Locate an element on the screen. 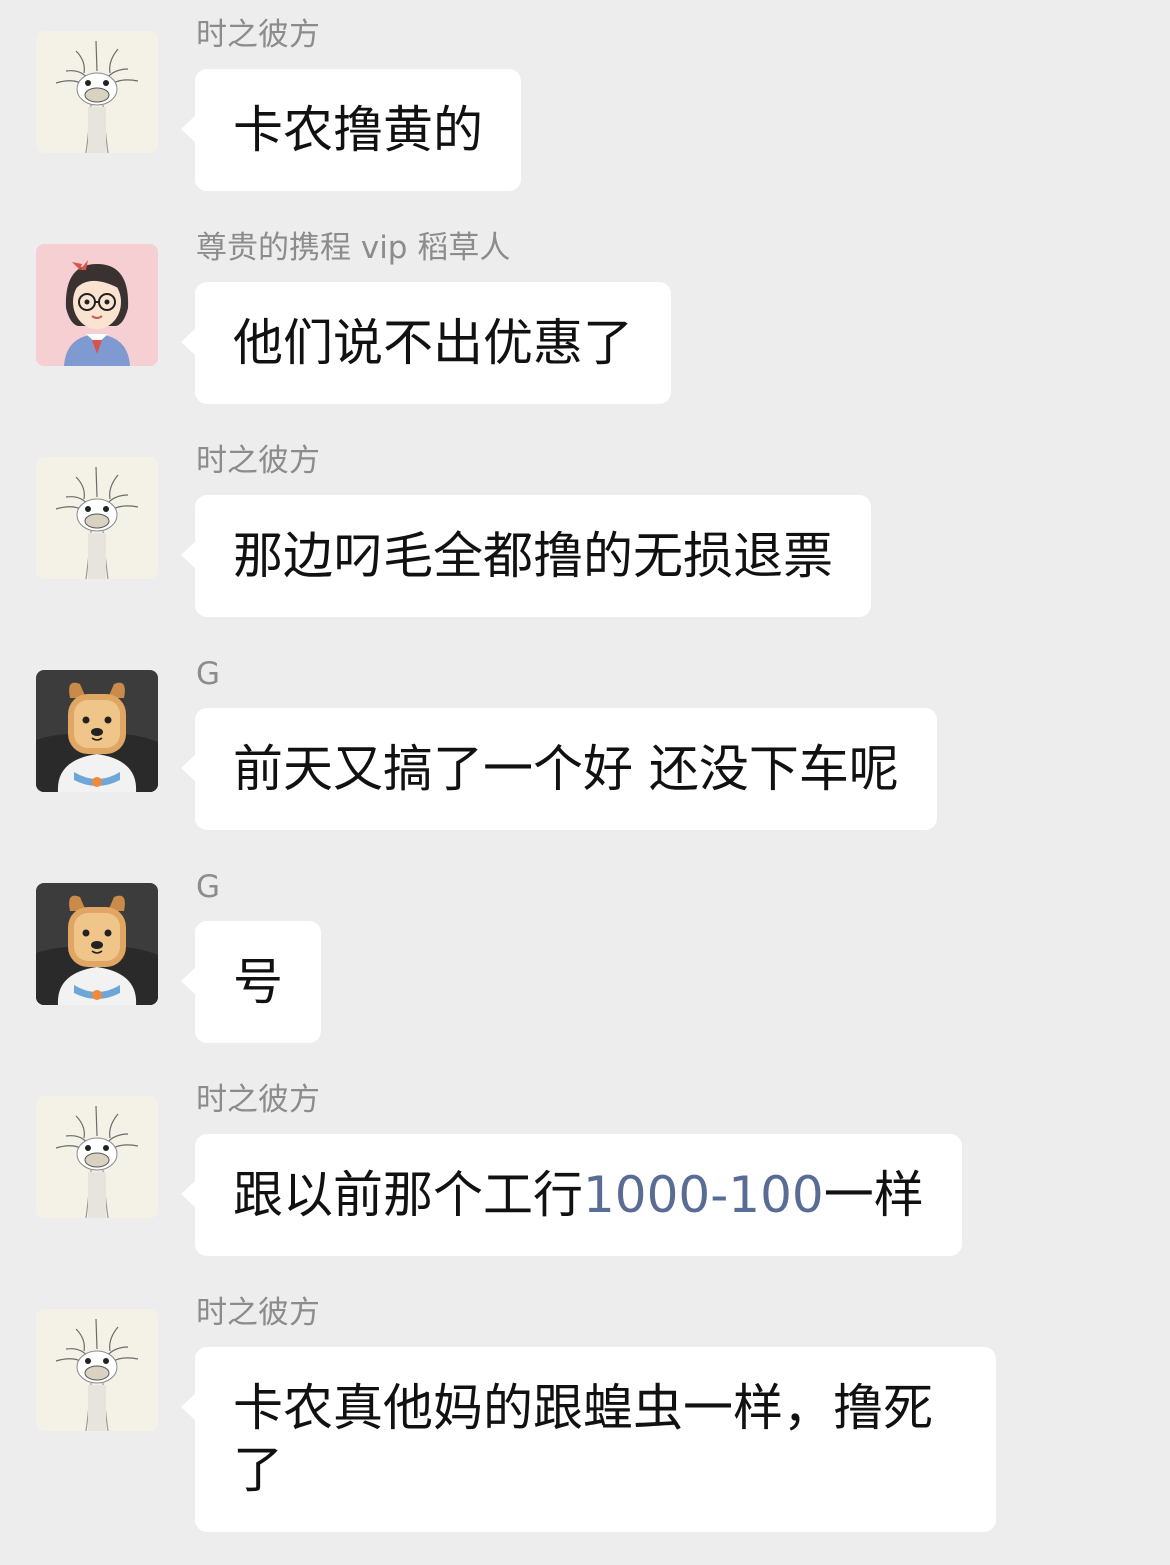  message-bubble: 跟以前那个工行1000-100一样 is located at coordinates (571, 1195).